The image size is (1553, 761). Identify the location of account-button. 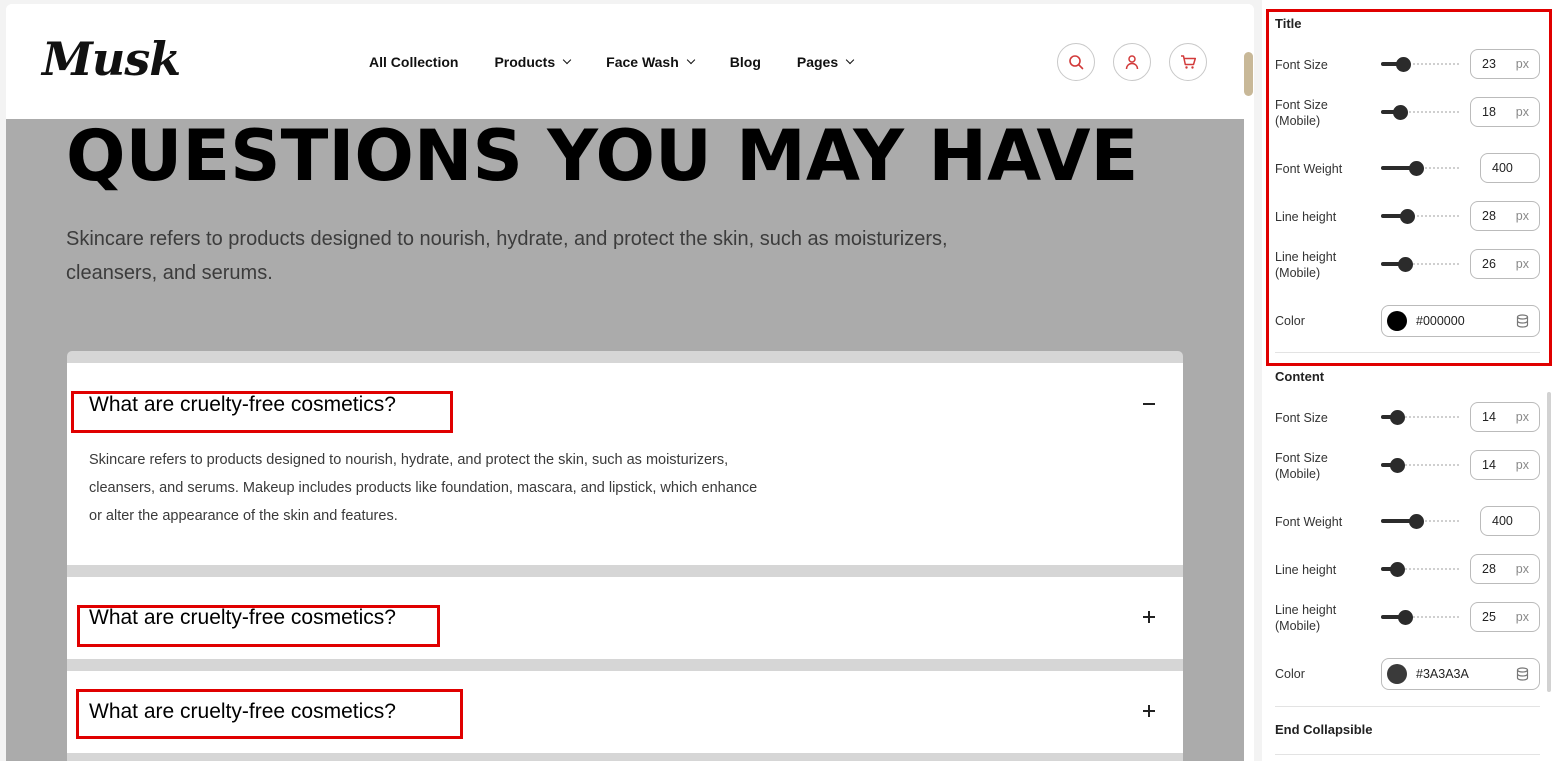
(1132, 62).